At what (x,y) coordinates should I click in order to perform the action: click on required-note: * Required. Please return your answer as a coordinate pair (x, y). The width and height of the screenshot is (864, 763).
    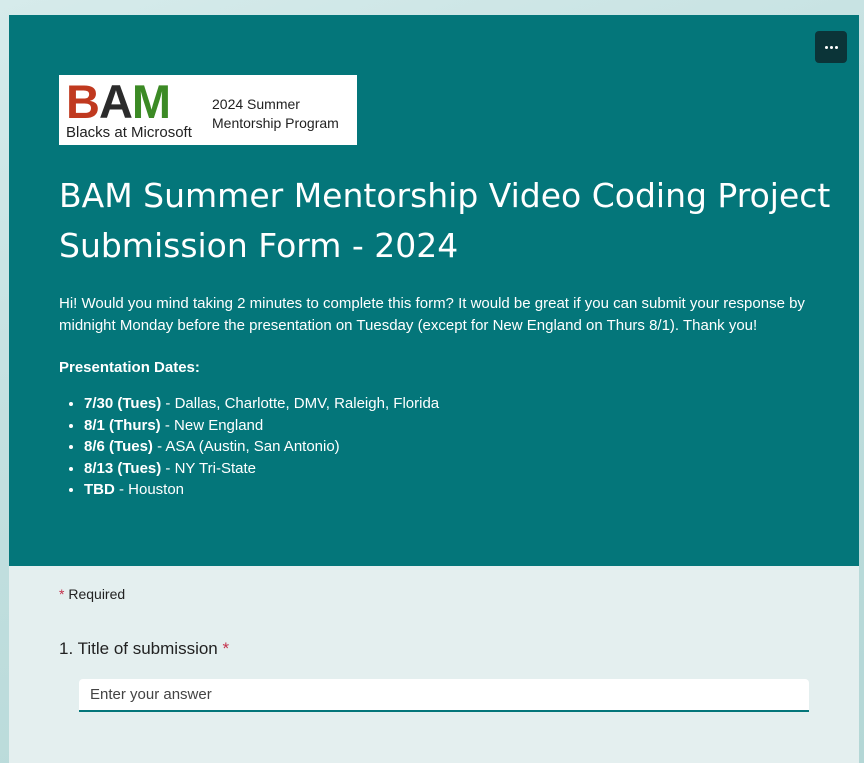
    Looking at the image, I should click on (92, 594).